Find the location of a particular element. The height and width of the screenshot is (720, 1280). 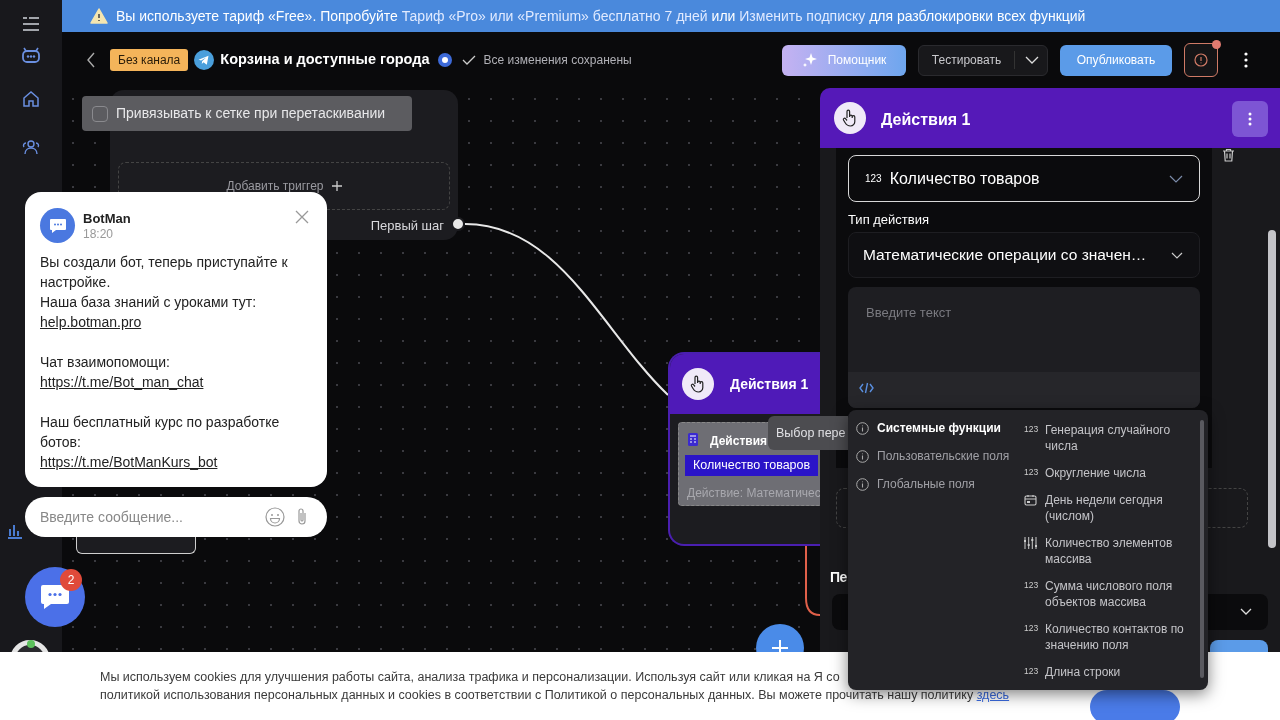

panel-title: Действия 1 is located at coordinates (926, 120).